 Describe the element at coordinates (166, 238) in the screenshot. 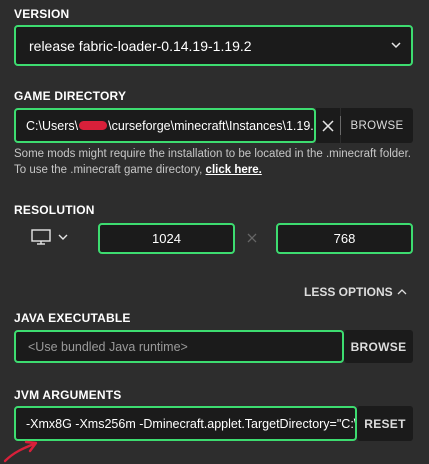

I see `resolution-width-input: 1024` at that location.